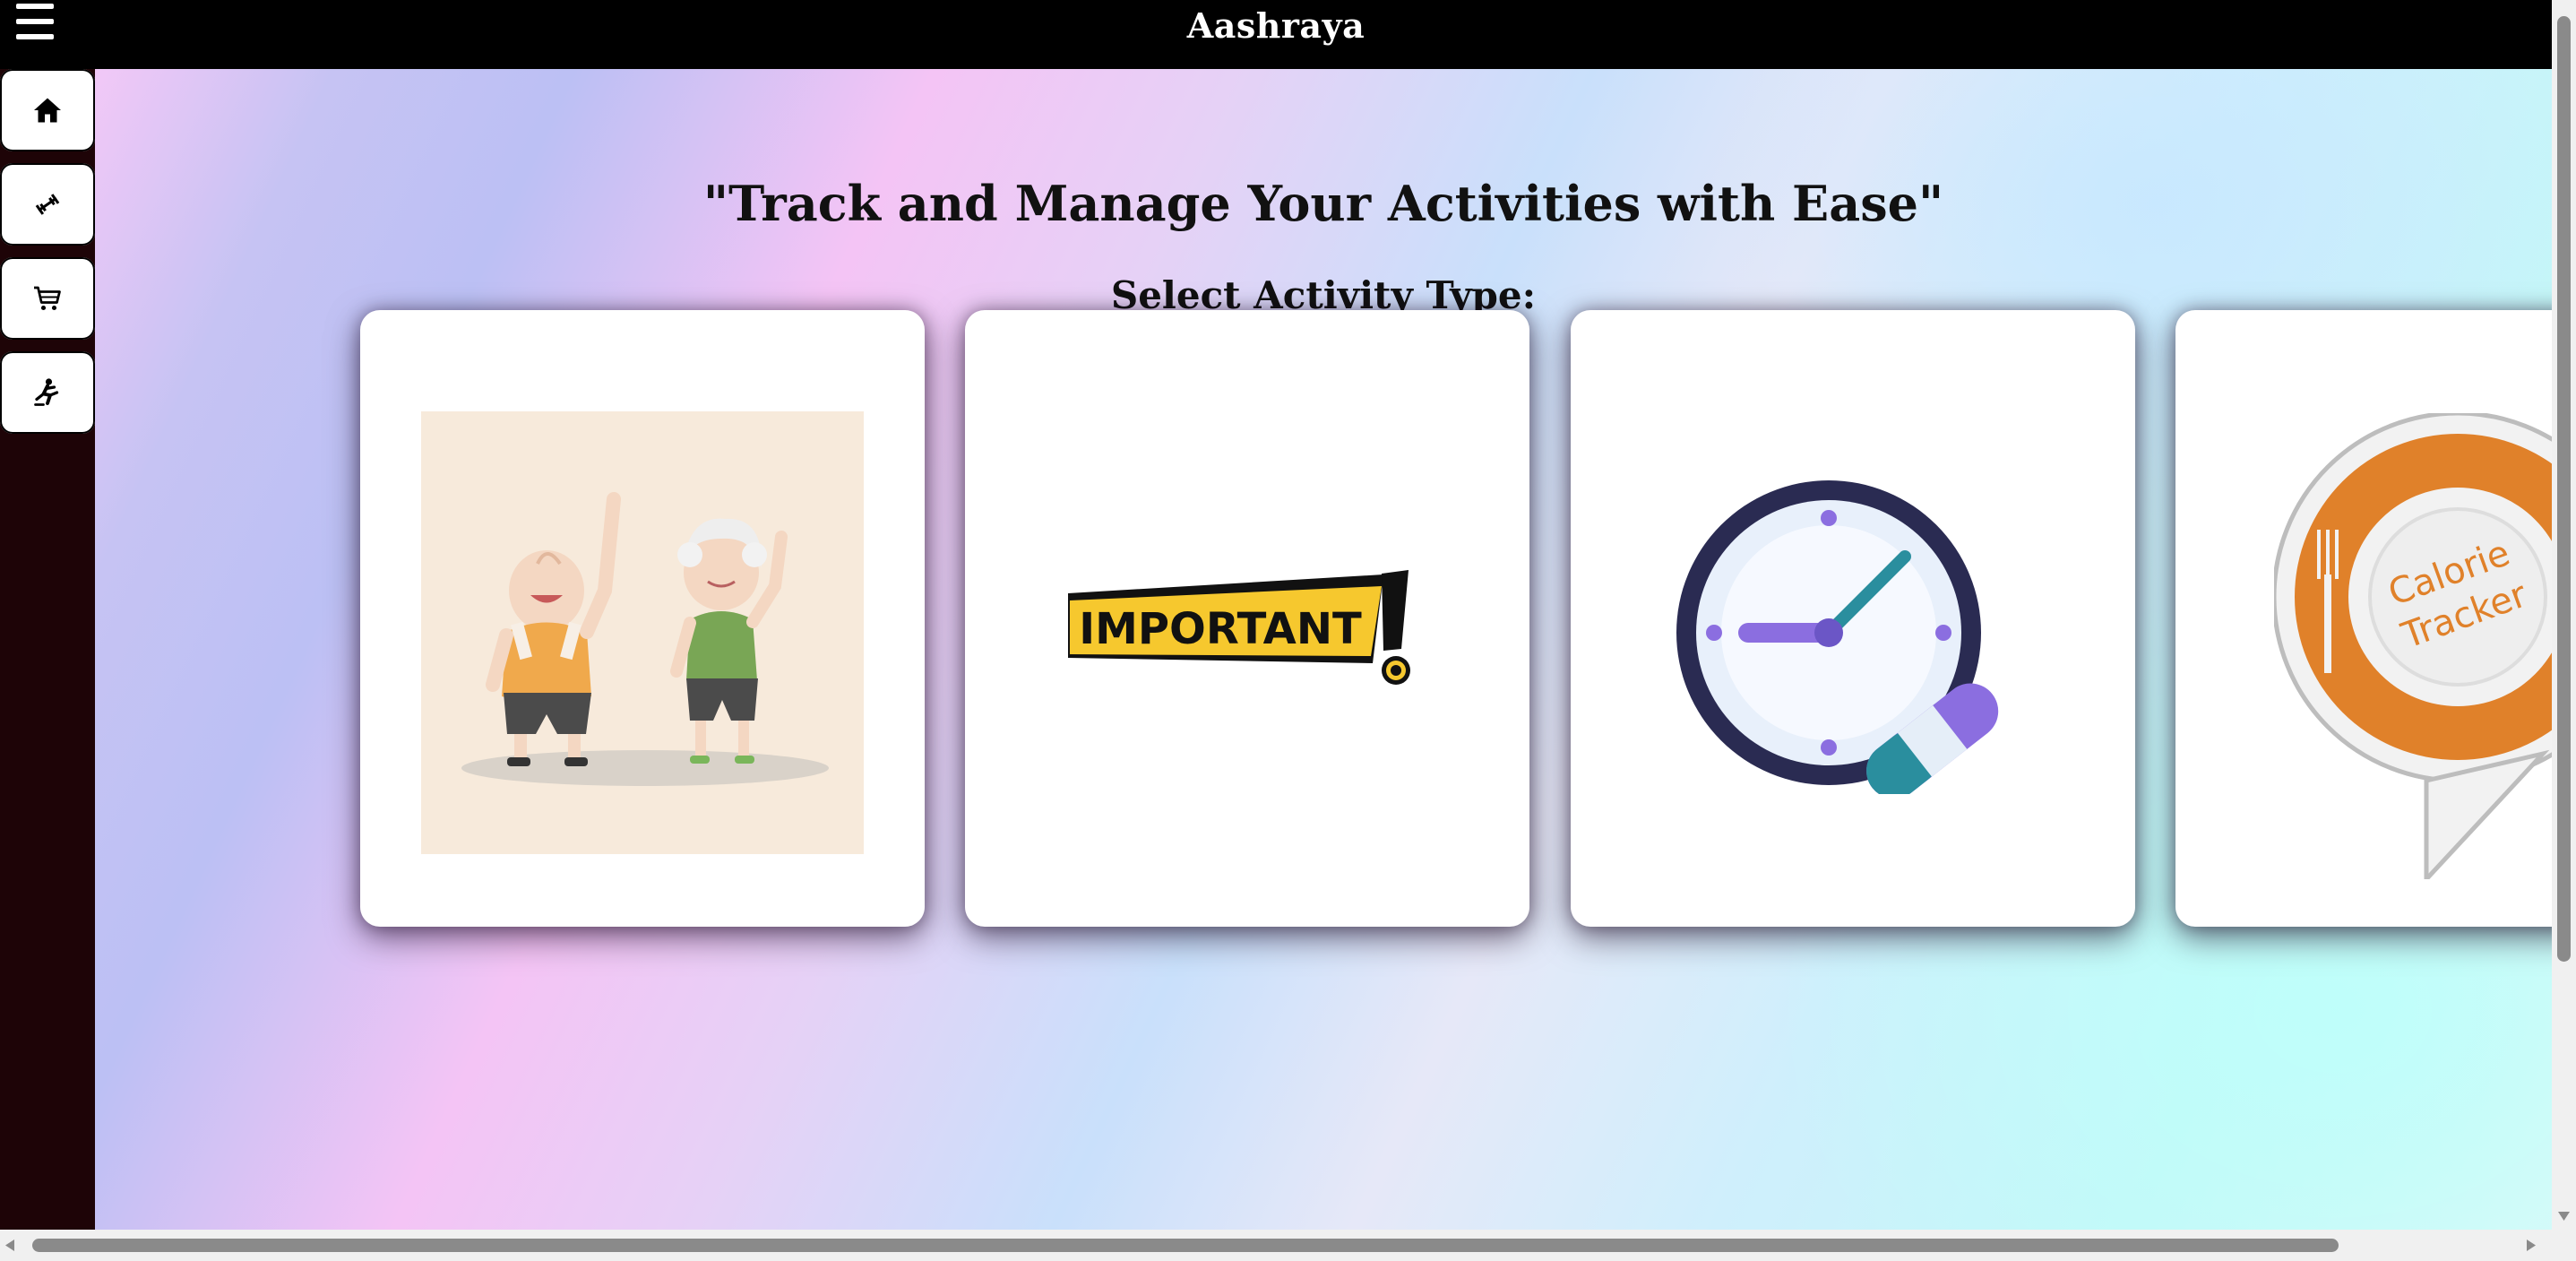 The image size is (2576, 1261). Describe the element at coordinates (642, 633) in the screenshot. I see `exercise-seniors-illustration` at that location.